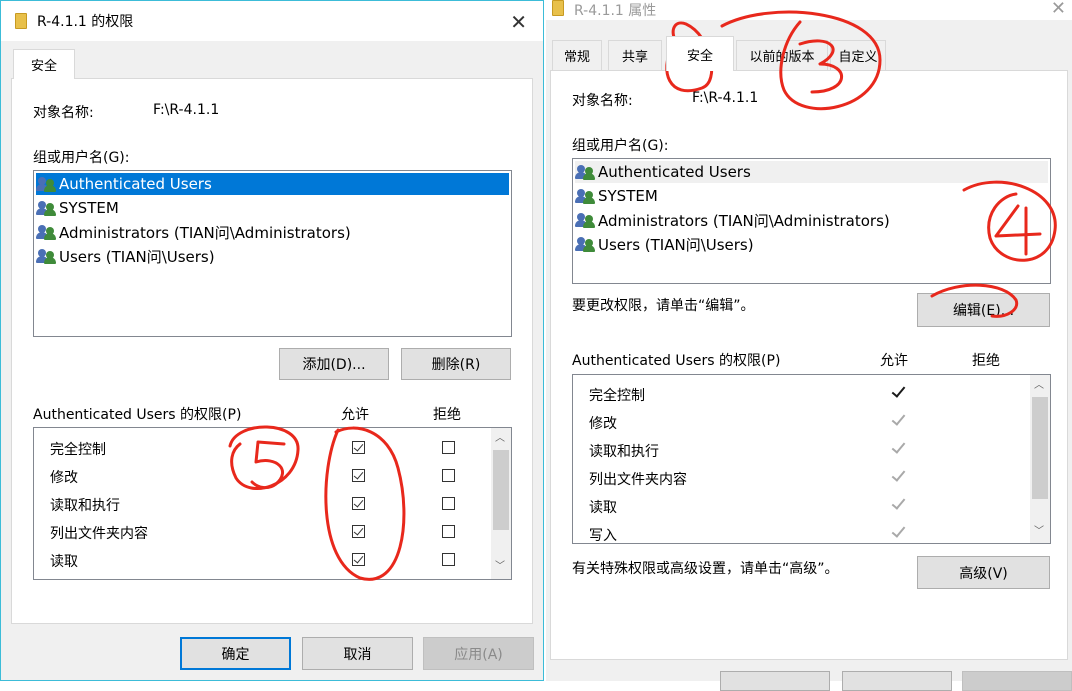 The image size is (1072, 691). Describe the element at coordinates (365, 503) in the screenshot. I see `annotation-loop-allow` at that location.